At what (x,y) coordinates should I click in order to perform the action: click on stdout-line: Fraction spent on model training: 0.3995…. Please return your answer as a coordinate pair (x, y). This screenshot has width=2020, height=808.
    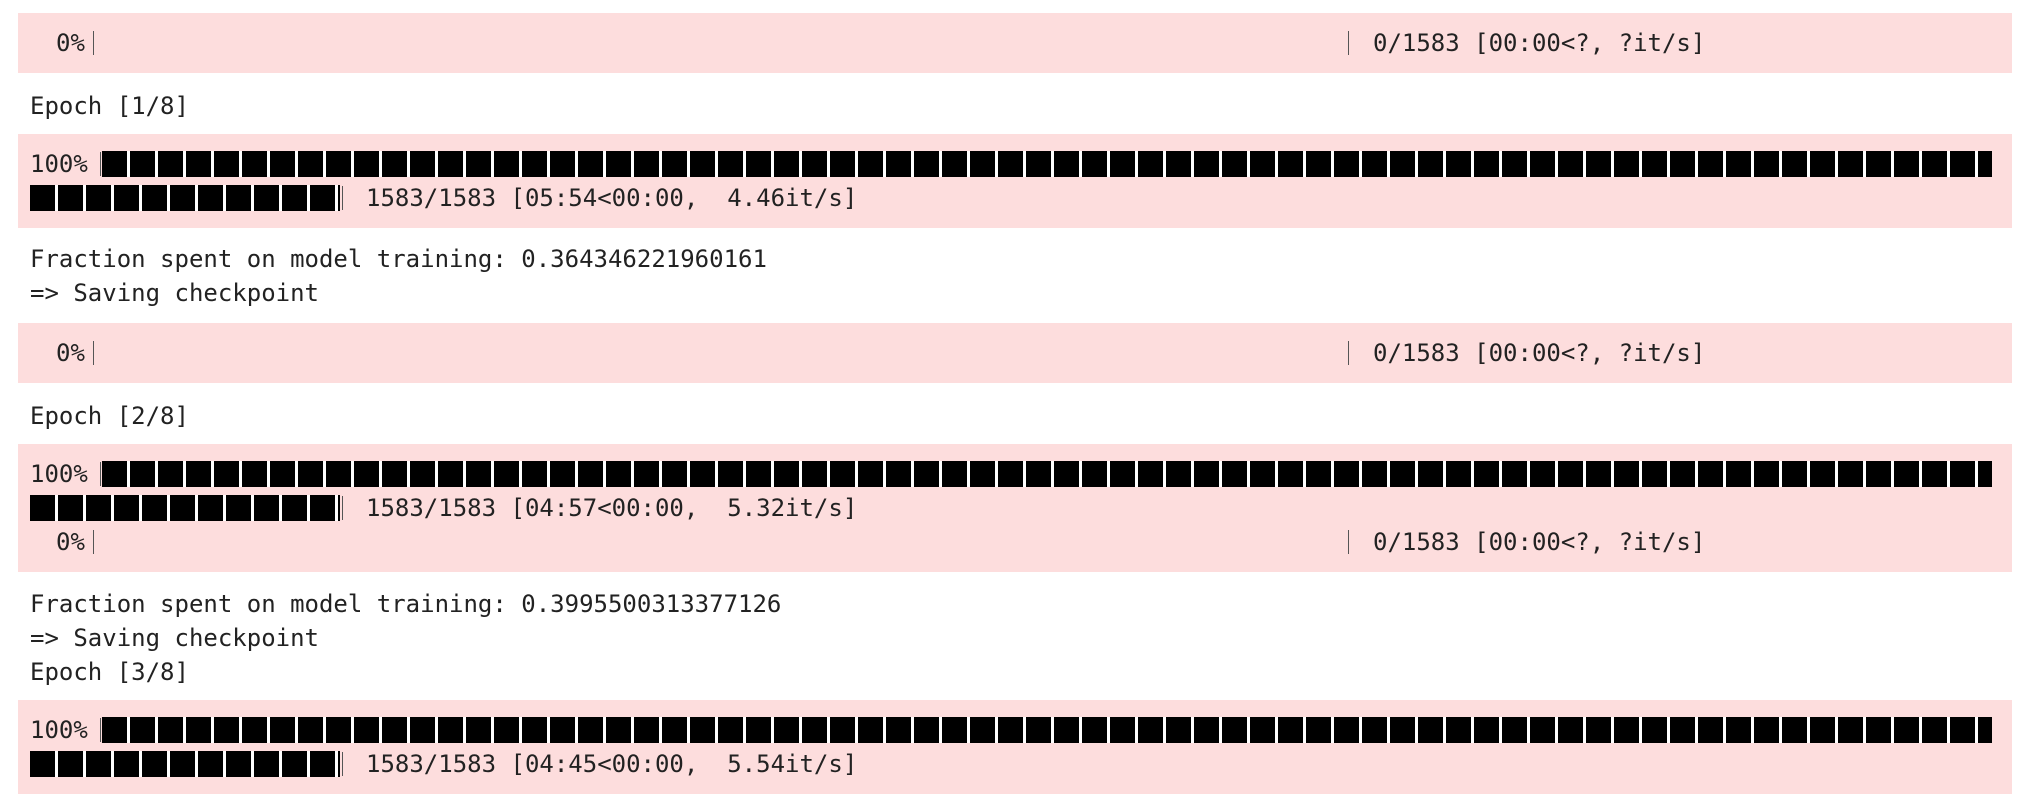
    Looking at the image, I should click on (406, 604).